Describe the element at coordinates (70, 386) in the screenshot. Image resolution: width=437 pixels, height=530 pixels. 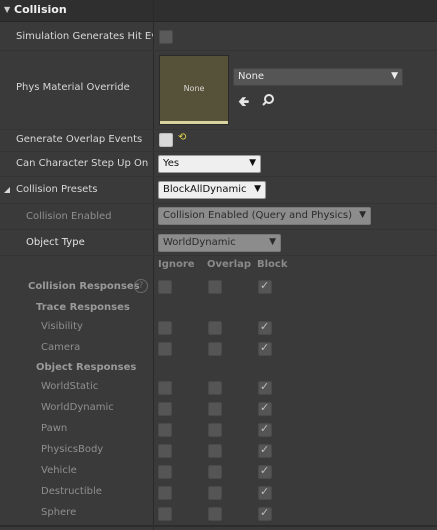
I see `object-response-worldstatic-label: WorldStatic` at that location.